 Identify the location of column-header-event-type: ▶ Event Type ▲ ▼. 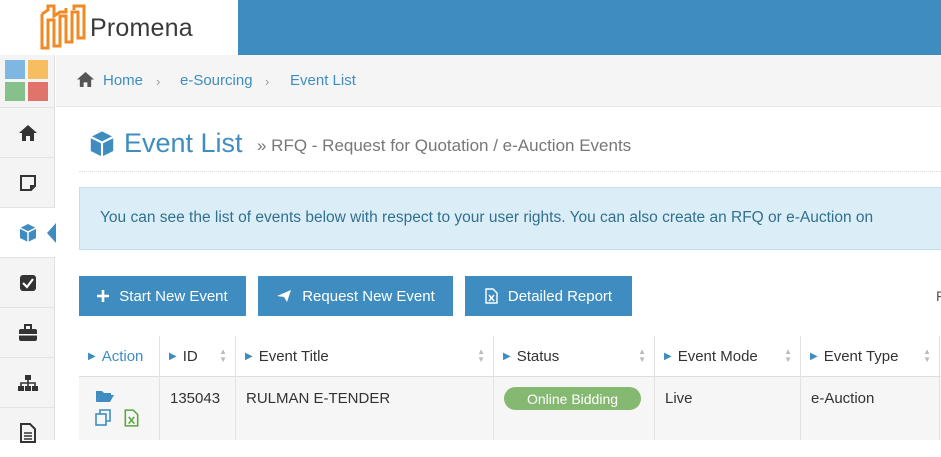
(870, 356).